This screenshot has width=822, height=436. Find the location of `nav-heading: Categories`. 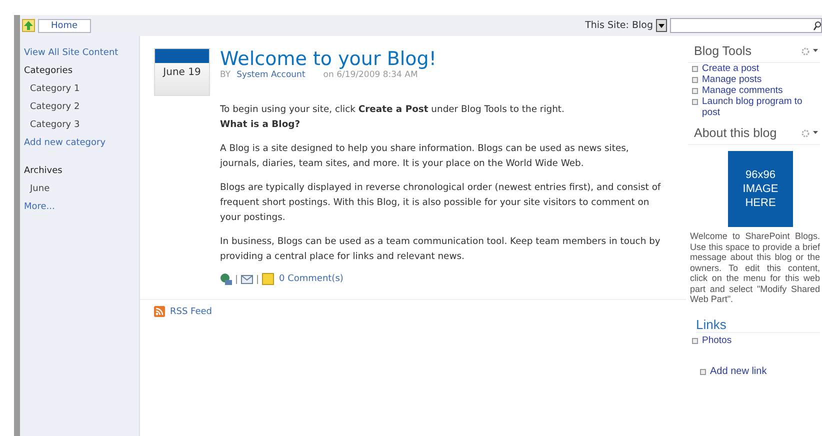

nav-heading: Categories is located at coordinates (48, 71).